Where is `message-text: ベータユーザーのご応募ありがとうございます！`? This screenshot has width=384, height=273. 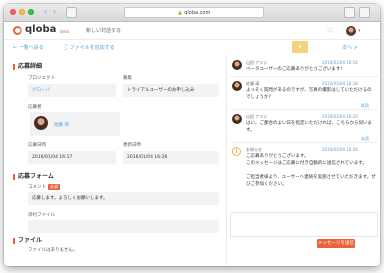 message-text: ベータユーザーのご応募ありがとうございます！ is located at coordinates (295, 69).